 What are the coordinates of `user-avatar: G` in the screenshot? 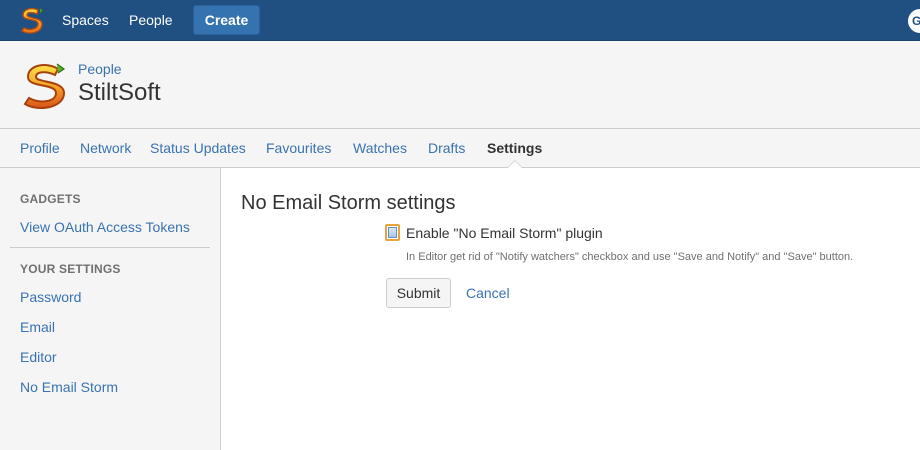 It's located at (914, 21).